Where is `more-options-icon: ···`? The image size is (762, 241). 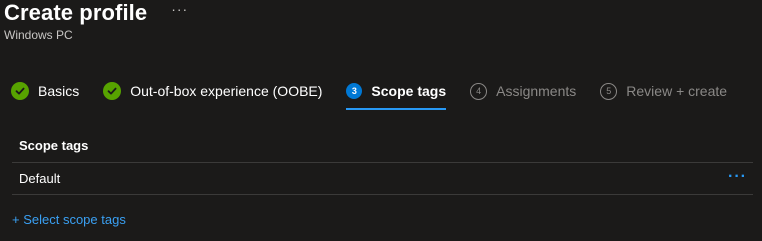
more-options-icon: ··· is located at coordinates (179, 9).